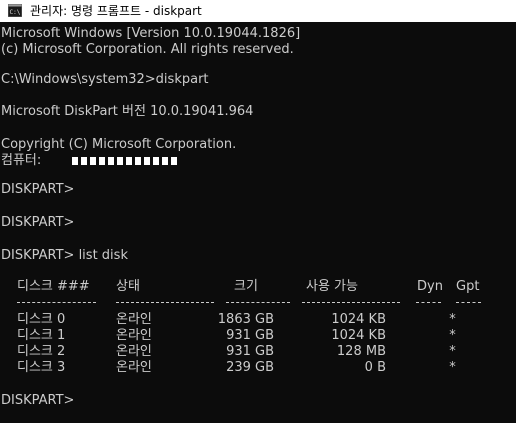  Describe the element at coordinates (126, 161) in the screenshot. I see `redacted-computer-name` at that location.